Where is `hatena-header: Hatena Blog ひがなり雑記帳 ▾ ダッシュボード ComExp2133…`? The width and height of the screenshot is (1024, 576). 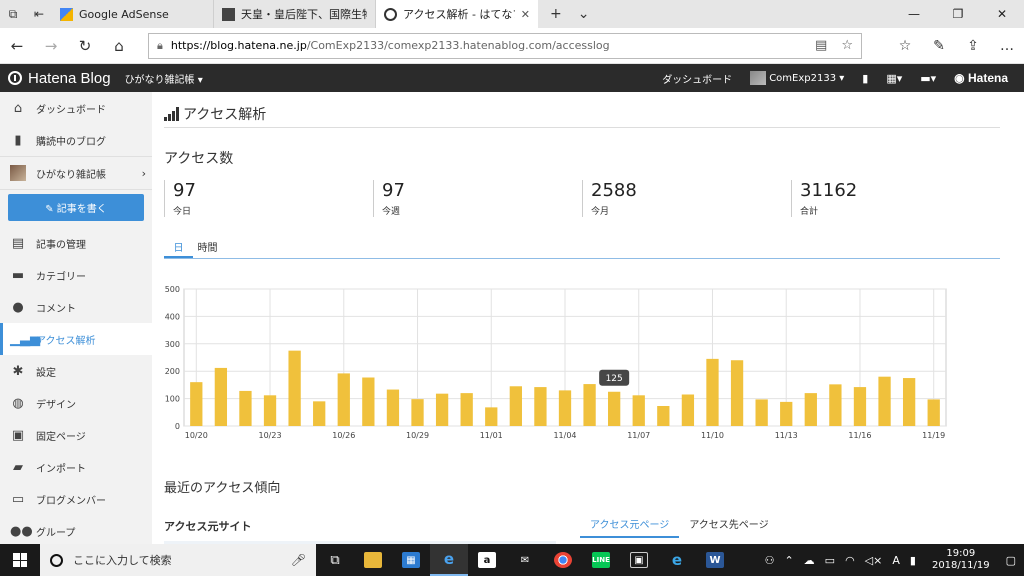
hatena-header: Hatena Blog ひがなり雑記帳 ▾ ダッシュボード ComExp2133… is located at coordinates (512, 78).